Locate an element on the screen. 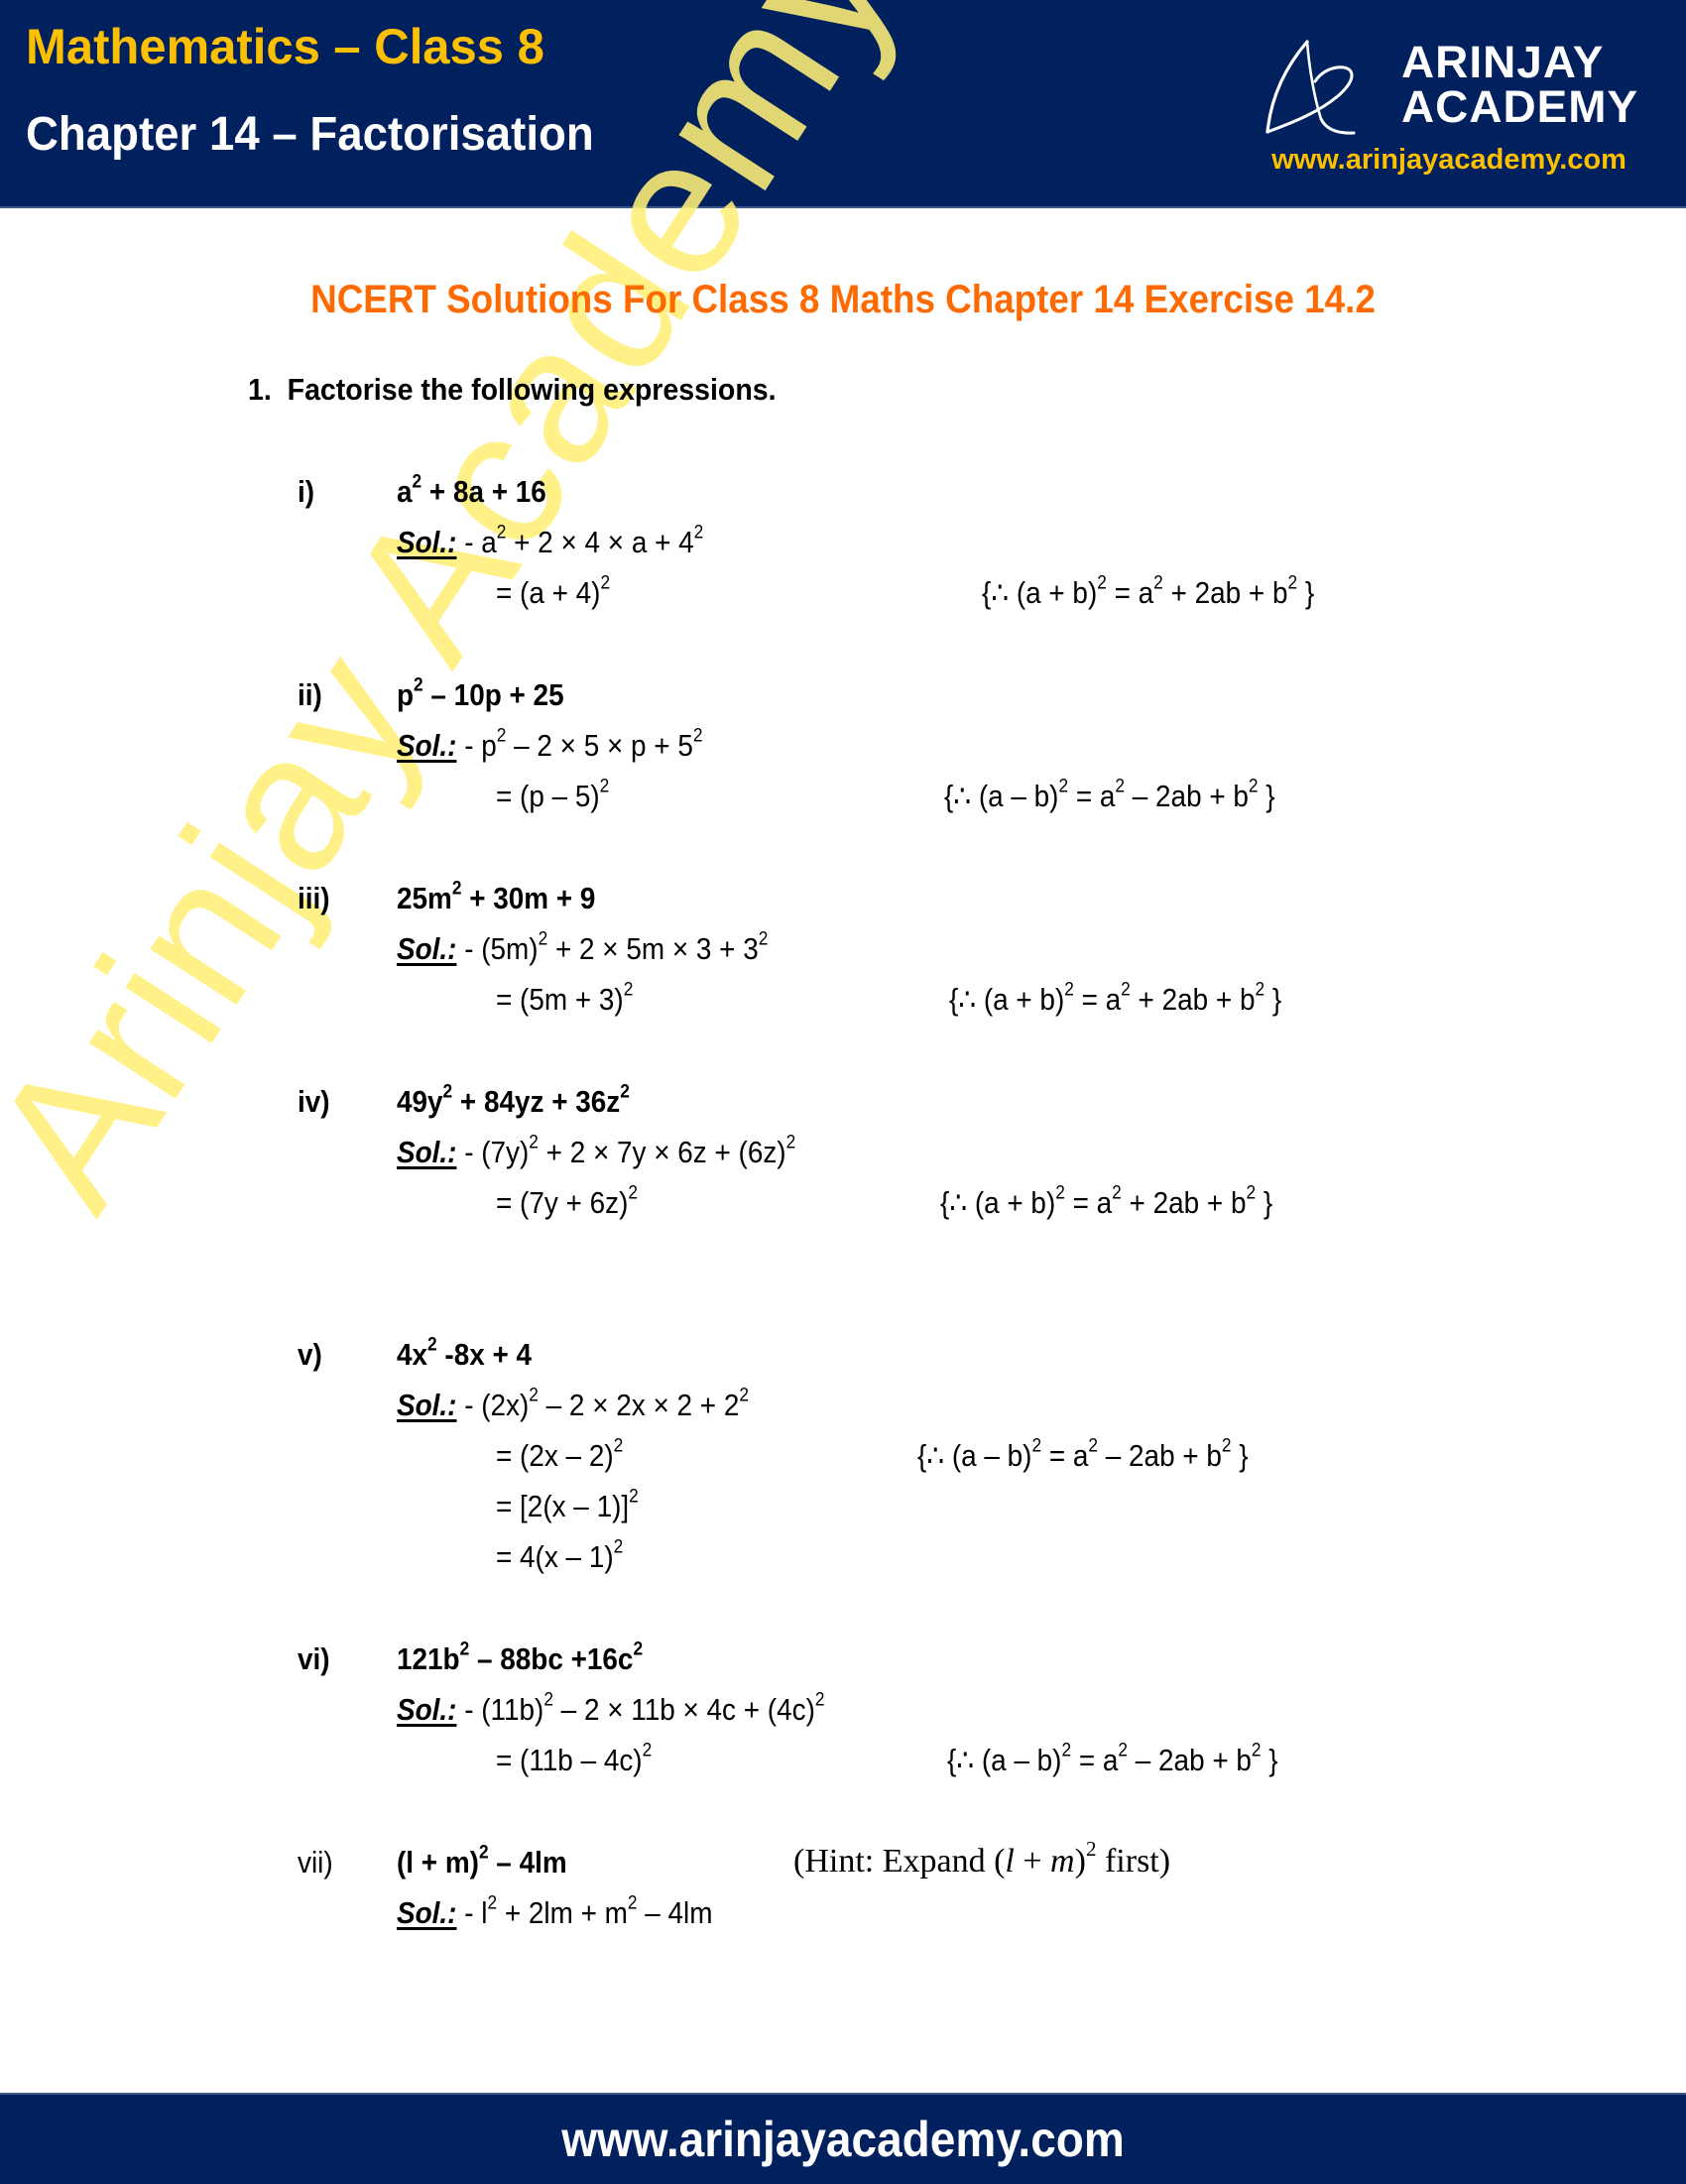 This screenshot has height=2184, width=1686. question-number: 1. is located at coordinates (260, 389).